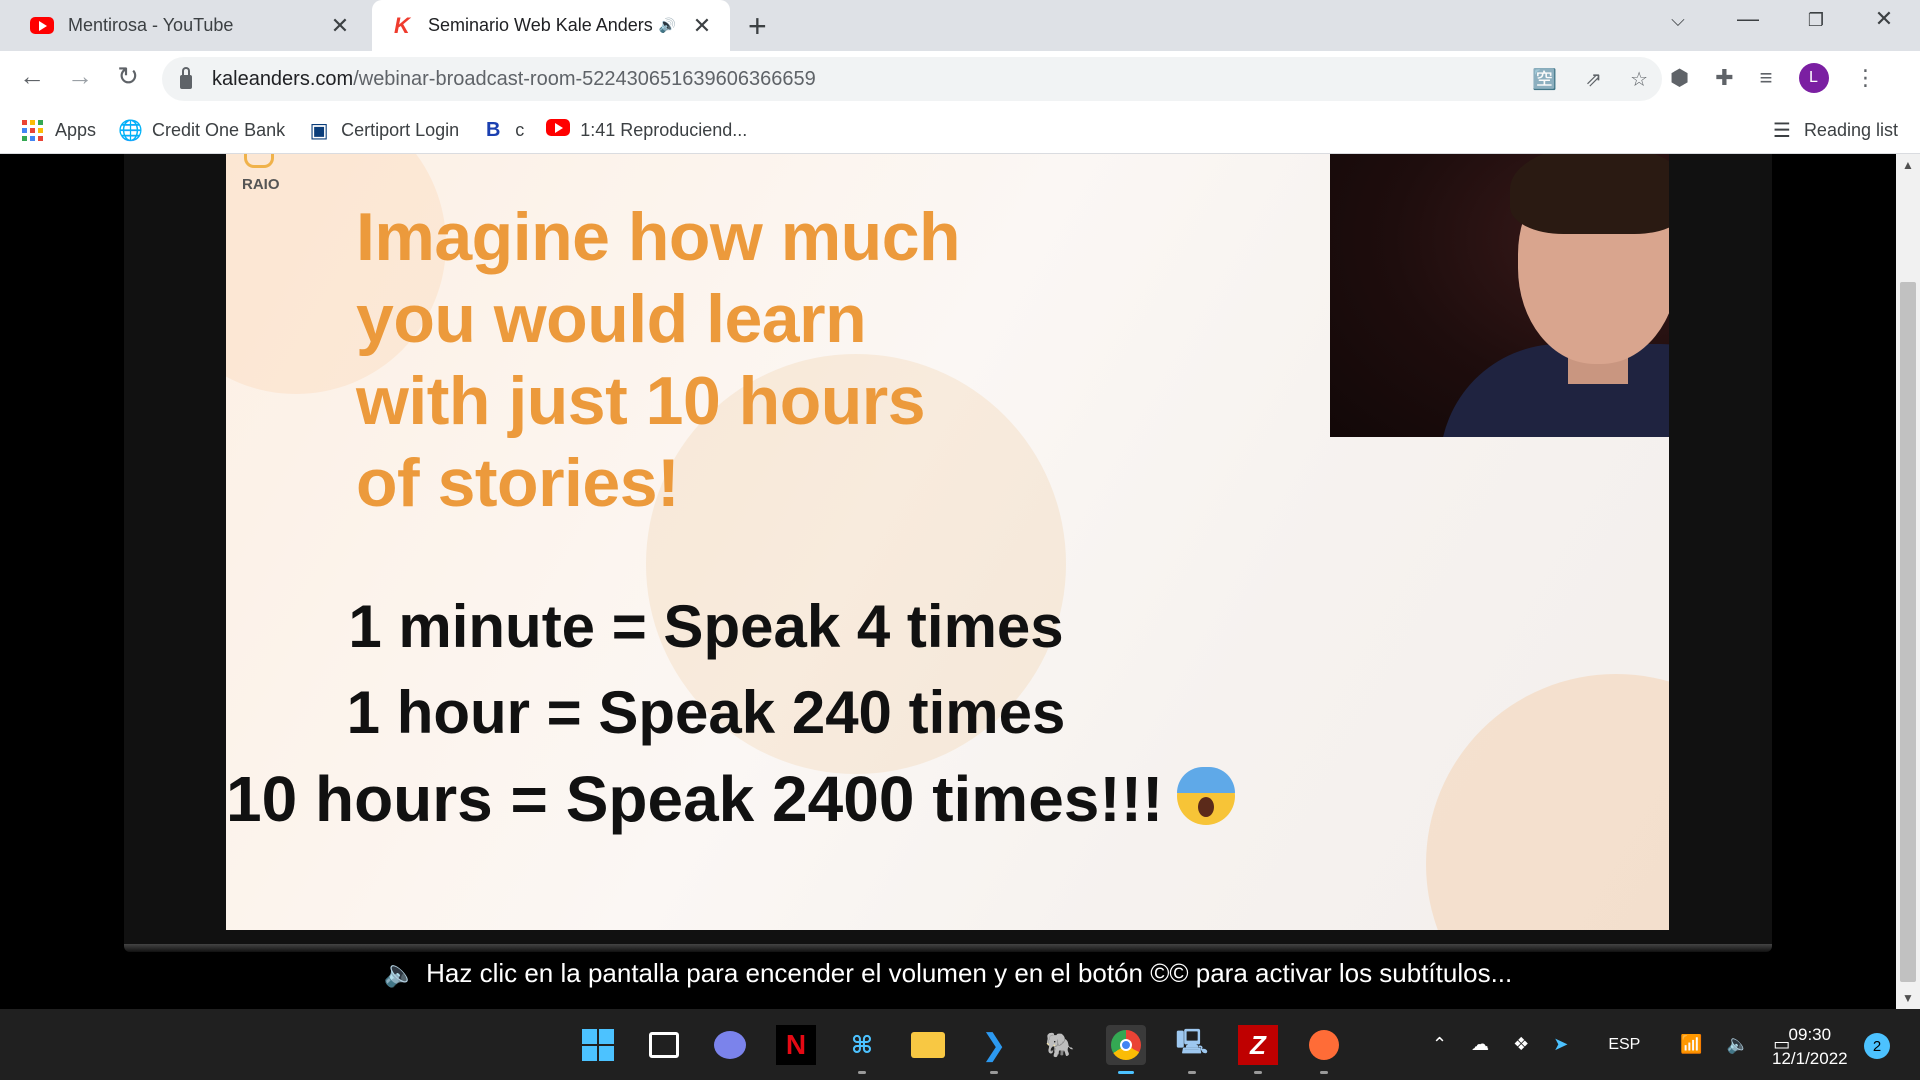  What do you see at coordinates (219, 129) in the screenshot?
I see `bookmark-label: Credit One Bank` at bounding box center [219, 129].